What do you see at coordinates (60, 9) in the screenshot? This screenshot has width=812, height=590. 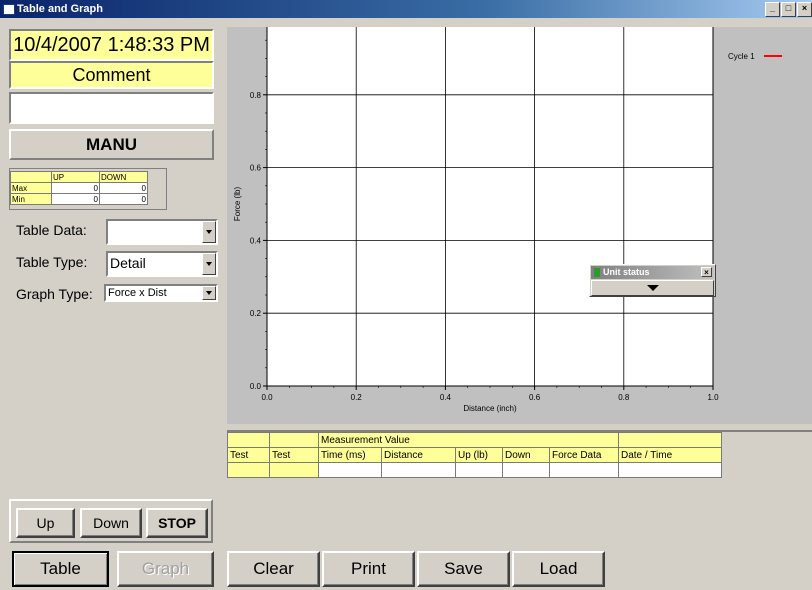 I see `window-title: Table and Graph` at bounding box center [60, 9].